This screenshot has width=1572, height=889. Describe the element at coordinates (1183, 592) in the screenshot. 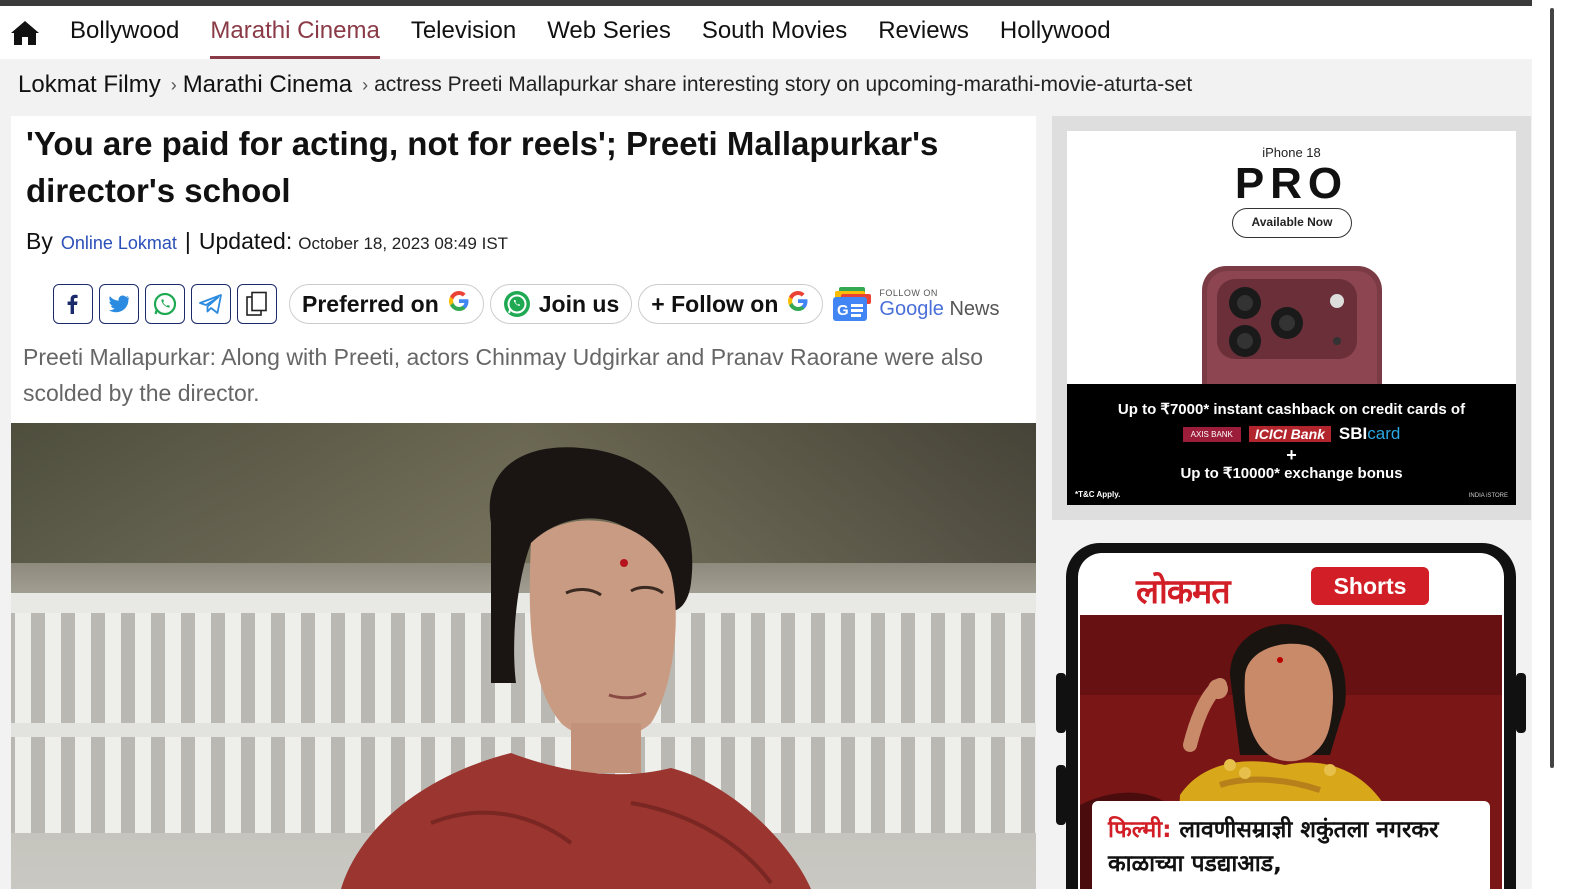

I see `lokmat-logo: लोकमत` at that location.